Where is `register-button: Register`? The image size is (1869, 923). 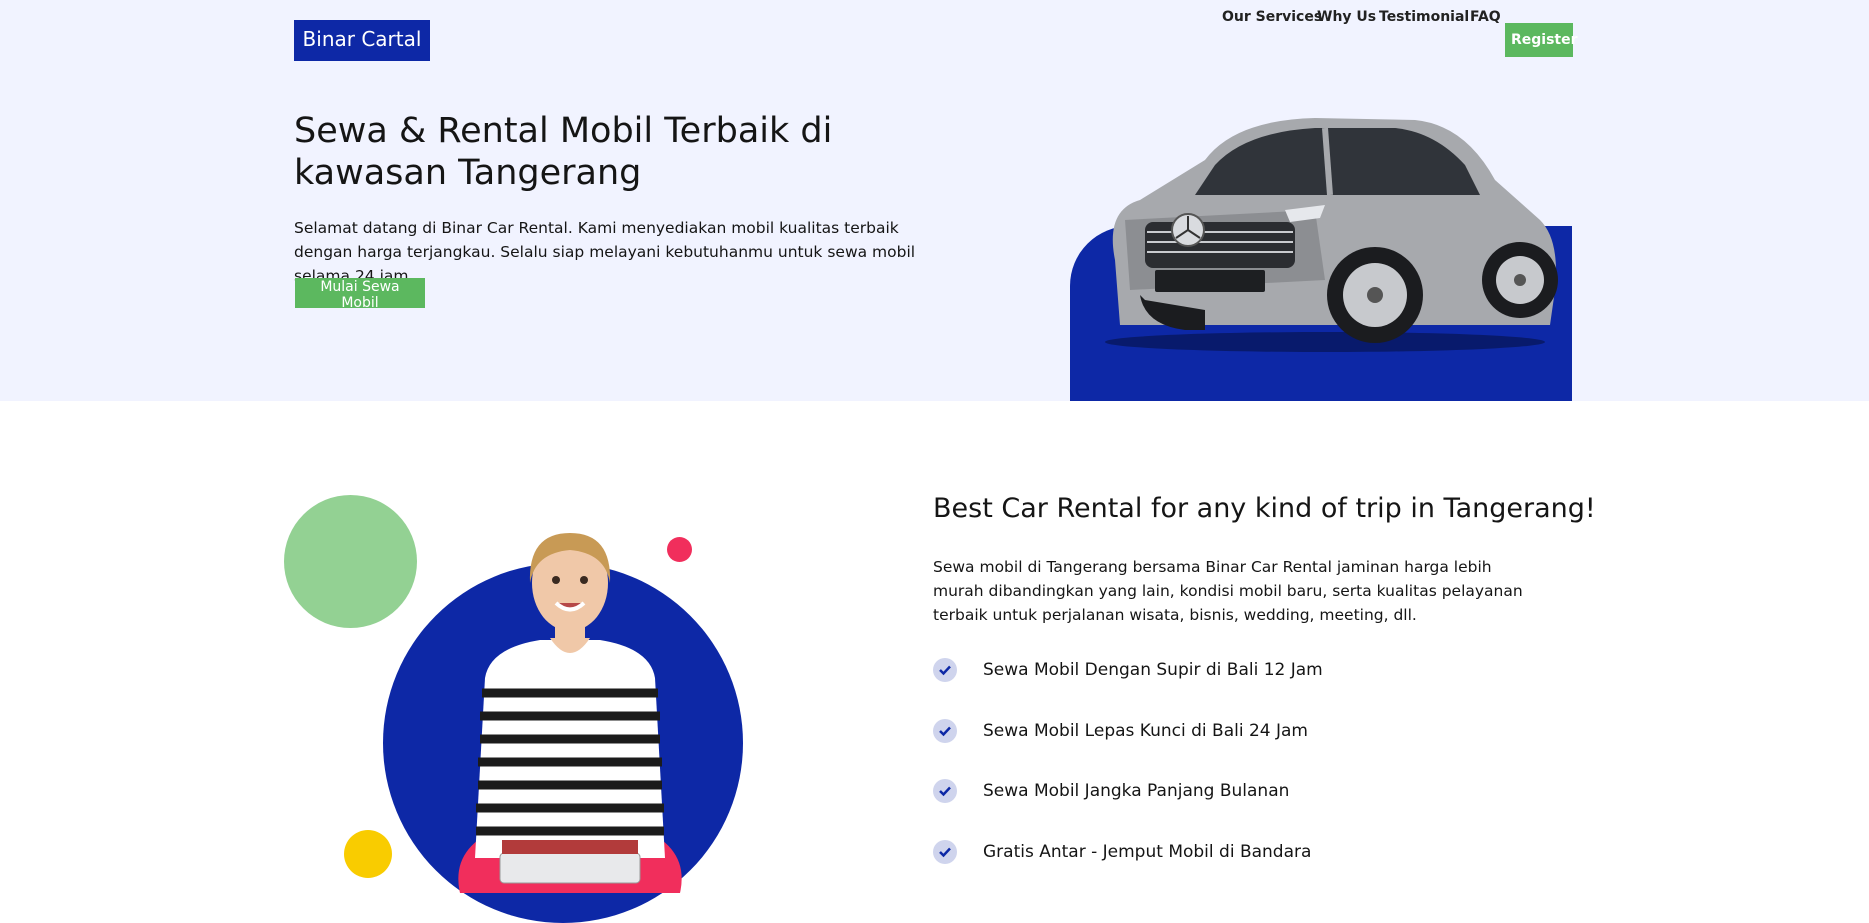
register-button: Register is located at coordinates (1541, 40).